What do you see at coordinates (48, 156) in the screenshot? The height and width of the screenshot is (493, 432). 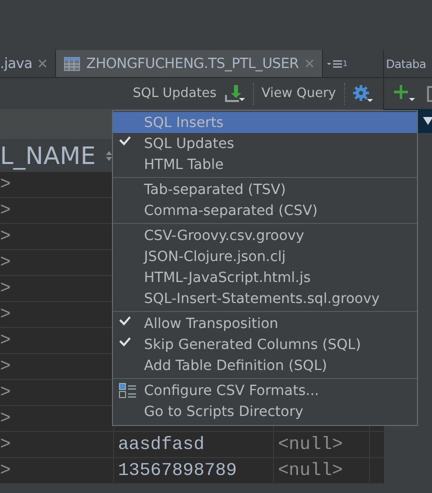 I see `column-header: L_NAME` at bounding box center [48, 156].